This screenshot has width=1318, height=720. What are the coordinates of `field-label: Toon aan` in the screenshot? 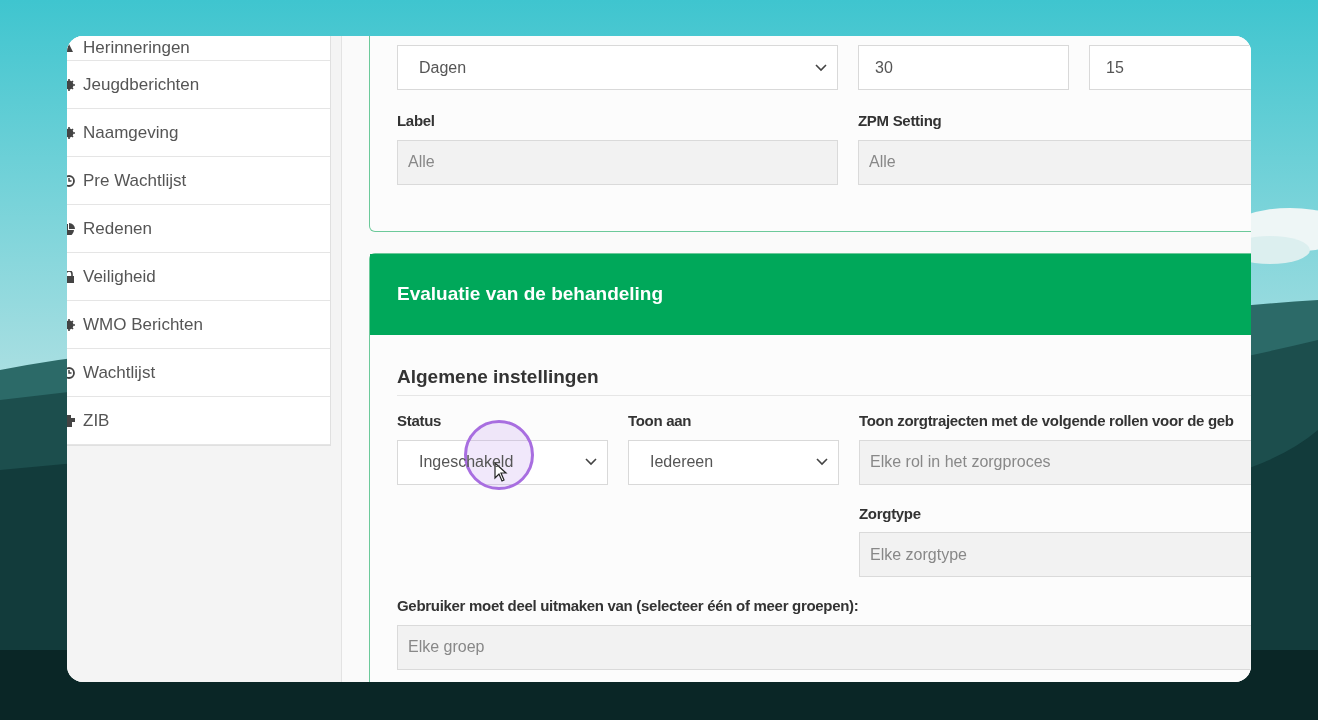 It's located at (660, 421).